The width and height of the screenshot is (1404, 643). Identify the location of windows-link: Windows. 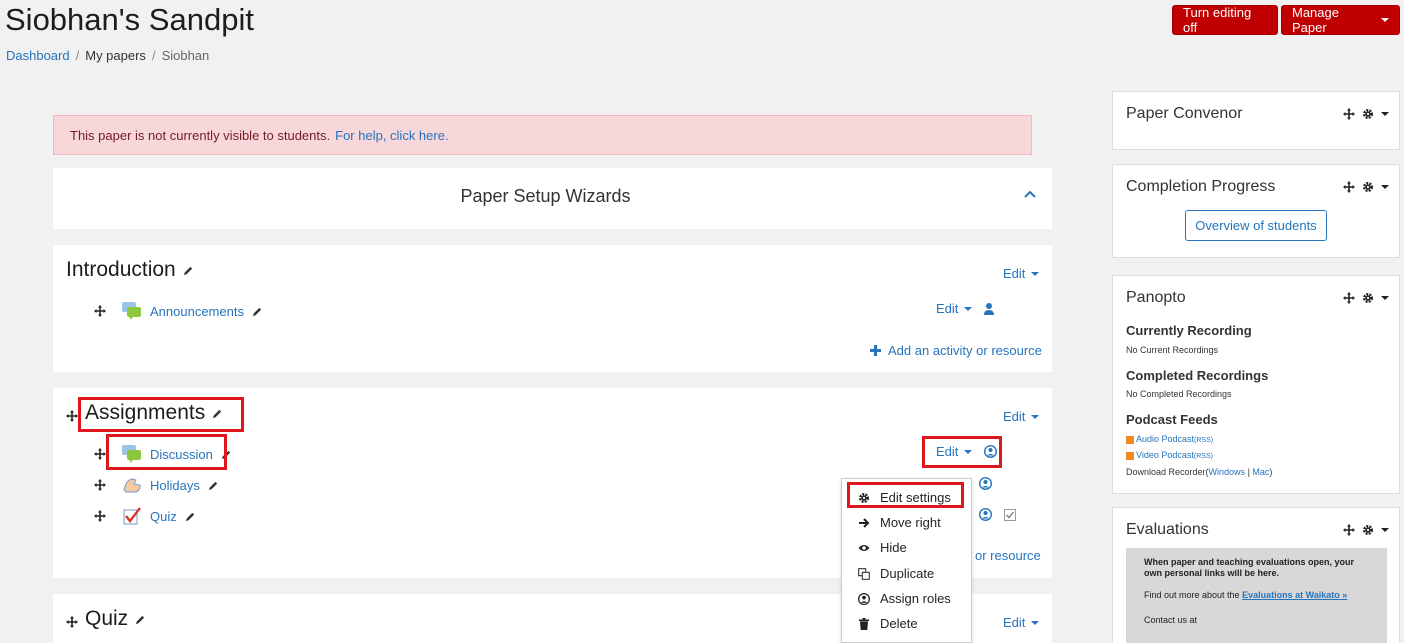
(1227, 472).